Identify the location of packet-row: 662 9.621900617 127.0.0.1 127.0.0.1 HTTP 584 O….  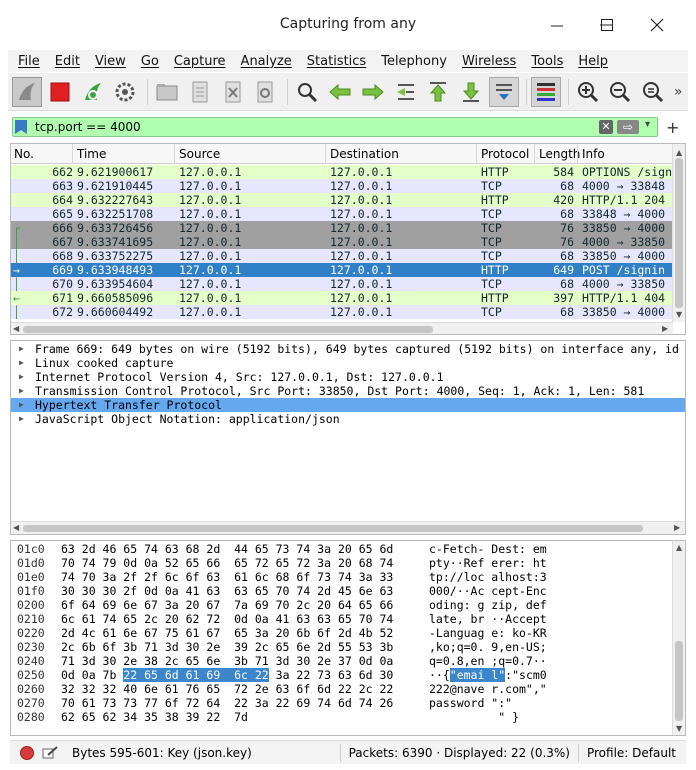
(342, 172).